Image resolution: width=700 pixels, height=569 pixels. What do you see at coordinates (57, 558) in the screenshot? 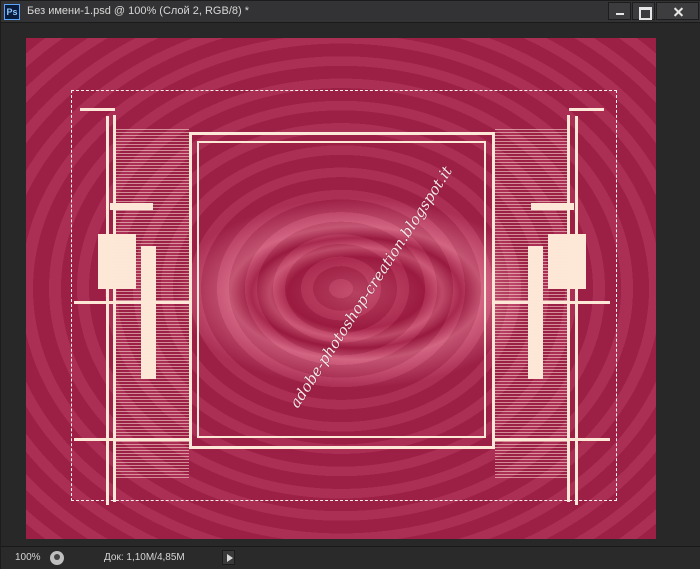
I see `proof-icon` at bounding box center [57, 558].